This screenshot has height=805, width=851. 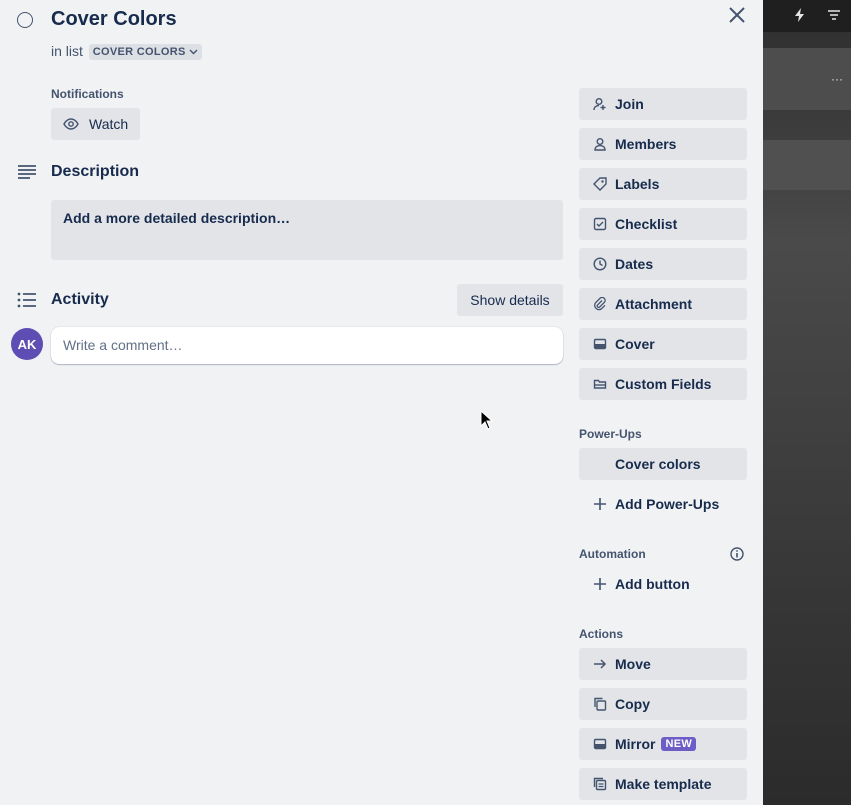 I want to click on join-label: Join, so click(x=629, y=104).